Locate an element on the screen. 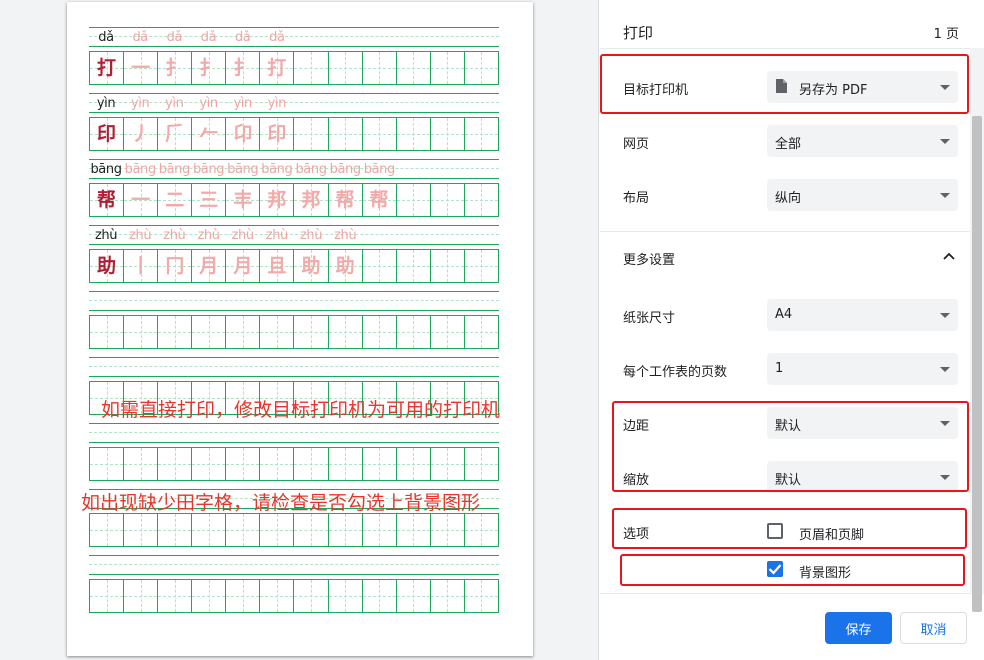 Image resolution: width=984 pixels, height=660 pixels. paper-size-select: A4 is located at coordinates (862, 315).